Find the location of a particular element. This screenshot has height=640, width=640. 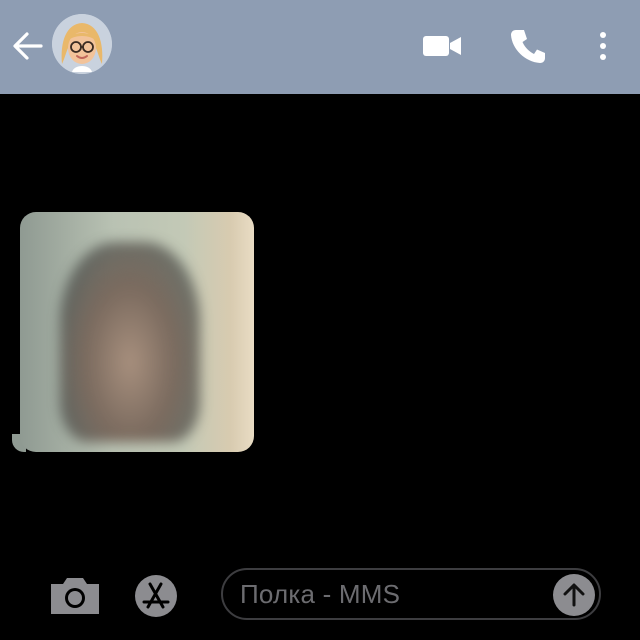

phone-icon is located at coordinates (528, 46).